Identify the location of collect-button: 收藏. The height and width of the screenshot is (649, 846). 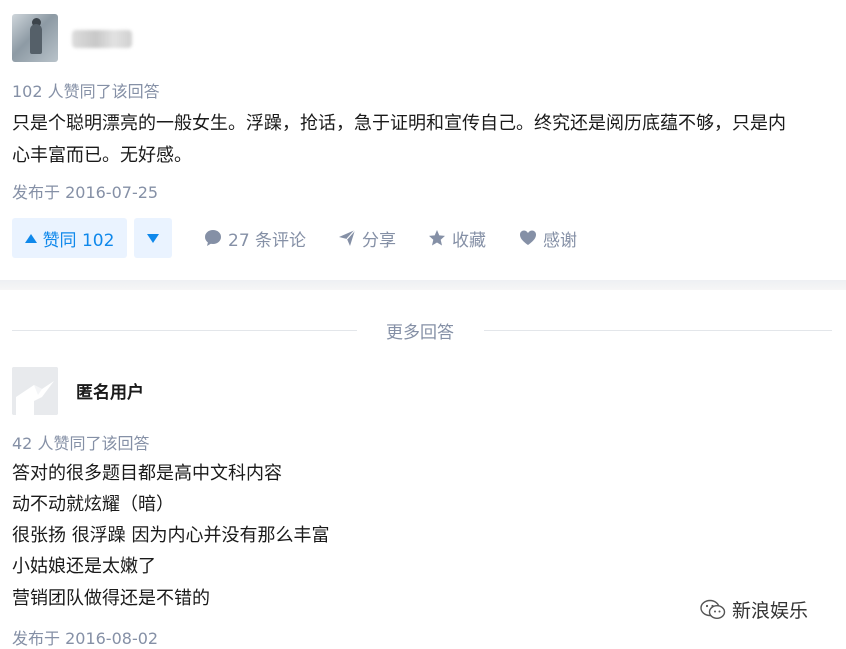
(457, 238).